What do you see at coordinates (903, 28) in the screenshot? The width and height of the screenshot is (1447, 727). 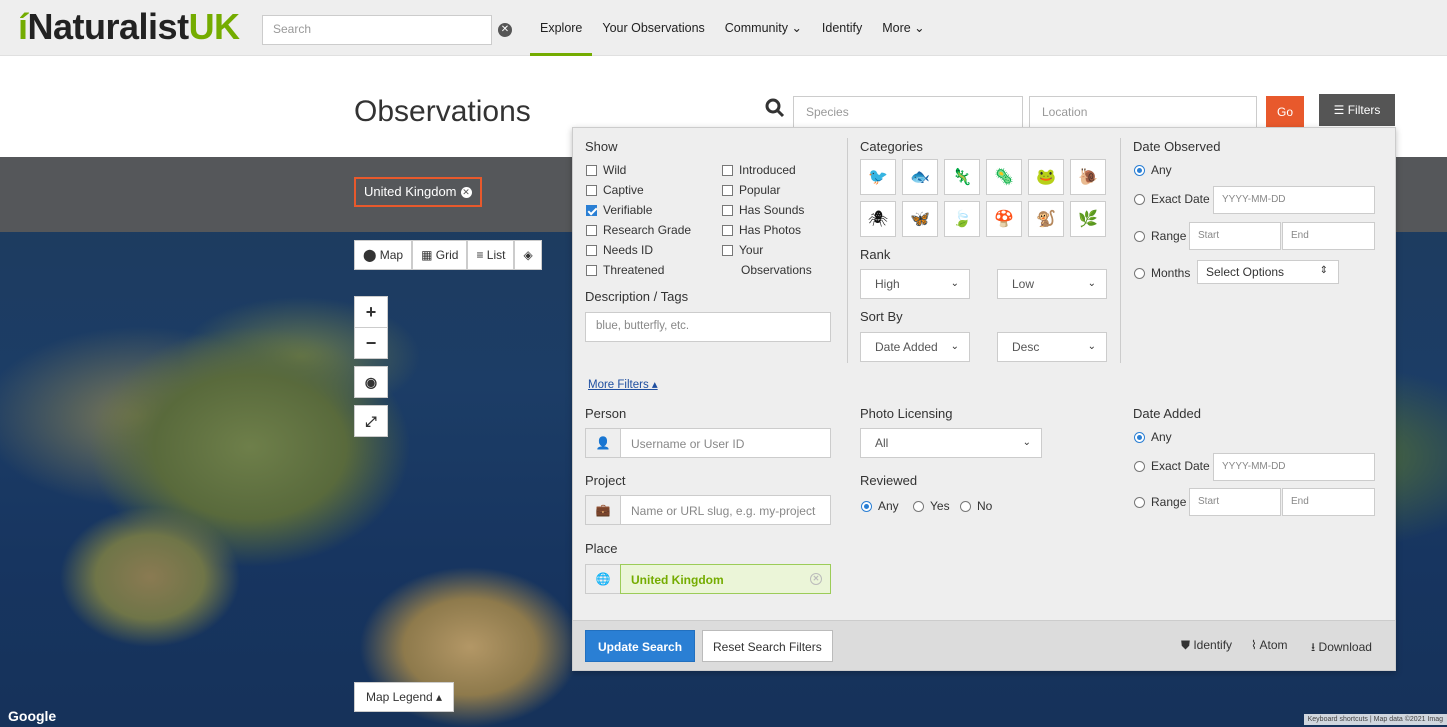 I see `nav-more: More ⌄` at bounding box center [903, 28].